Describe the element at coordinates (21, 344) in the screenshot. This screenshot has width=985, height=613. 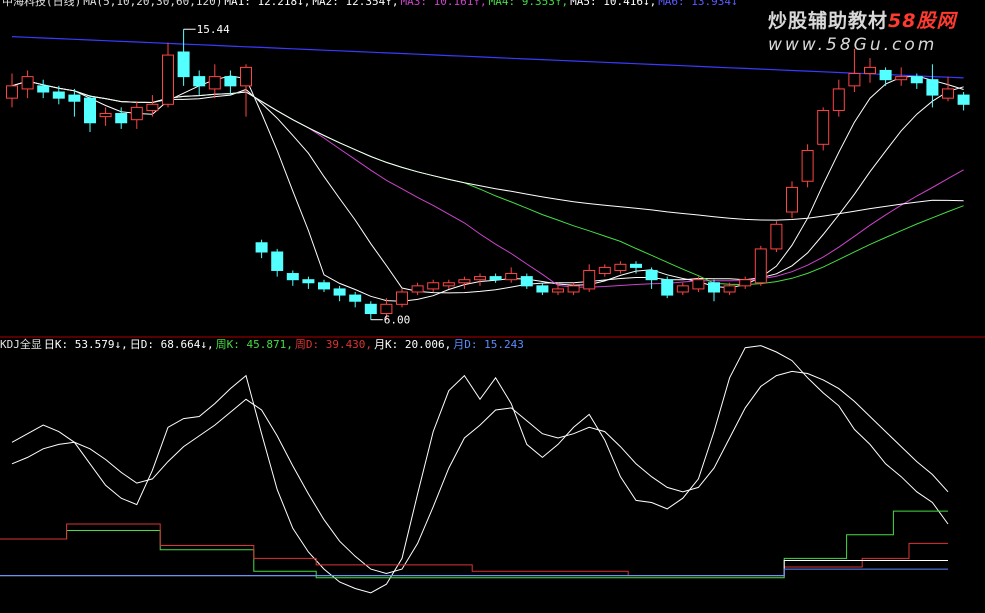
I see `kdj-legend-item-0: KDJ全显` at that location.